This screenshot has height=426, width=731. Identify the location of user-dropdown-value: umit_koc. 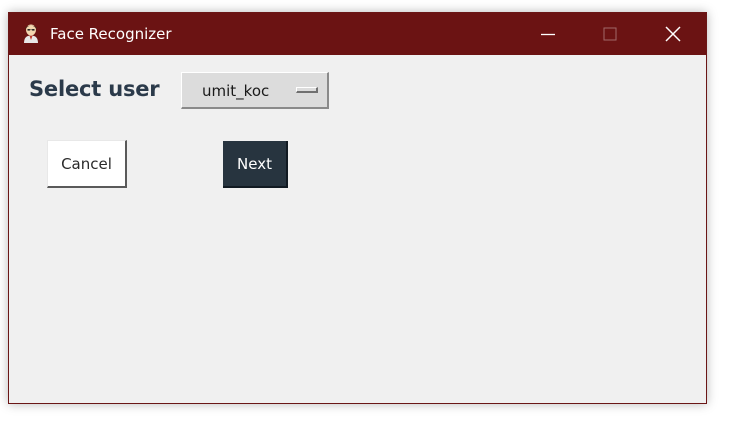
(236, 91).